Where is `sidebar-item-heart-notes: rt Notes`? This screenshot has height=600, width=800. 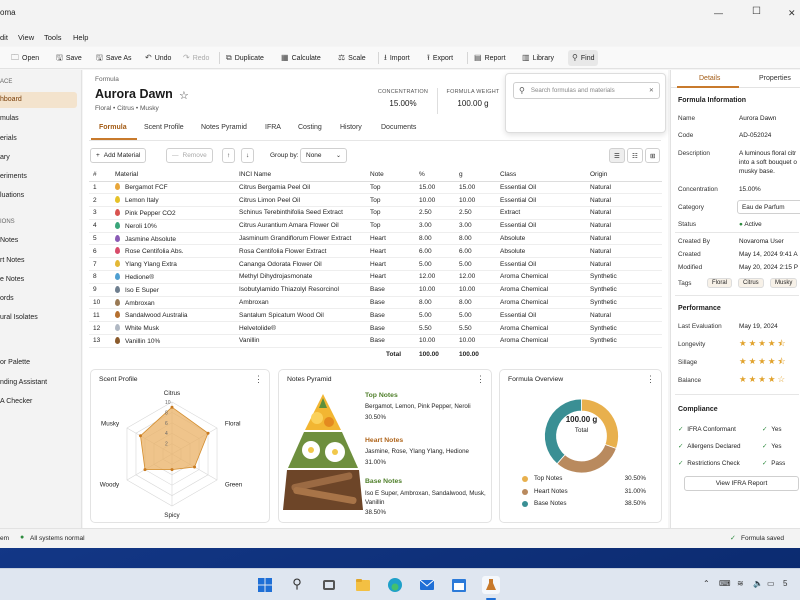
sidebar-item-heart-notes: rt Notes is located at coordinates (12, 260).